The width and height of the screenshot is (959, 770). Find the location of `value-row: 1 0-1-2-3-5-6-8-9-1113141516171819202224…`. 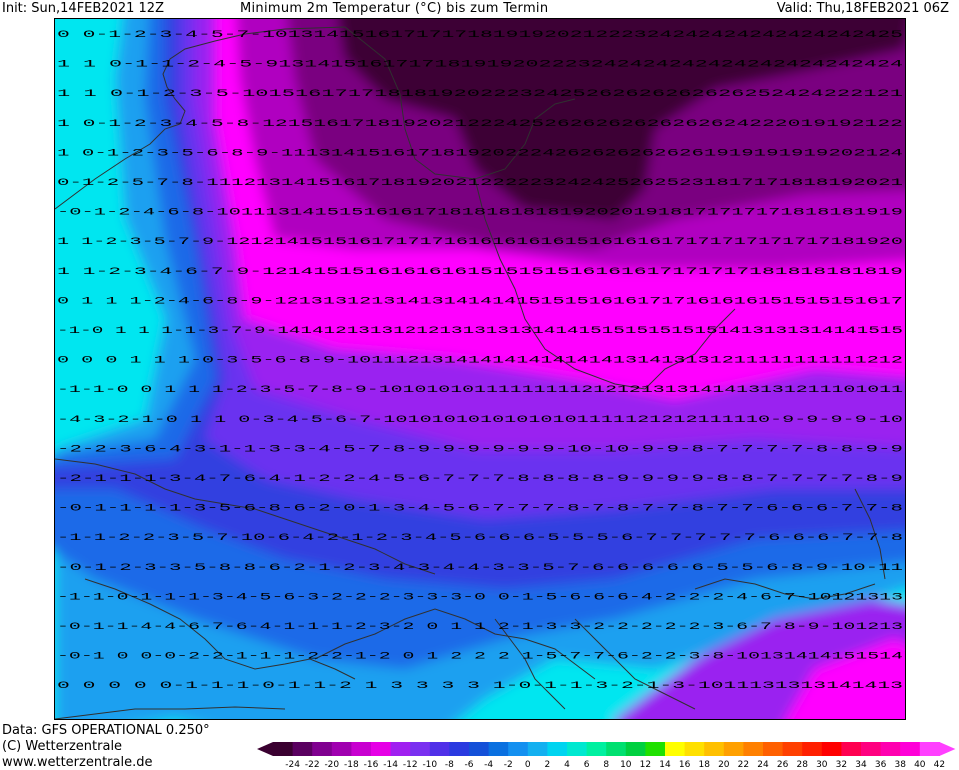

value-row: 1 0-1-2-3-5-6-8-9-1113141516171819202224… is located at coordinates (480, 153).